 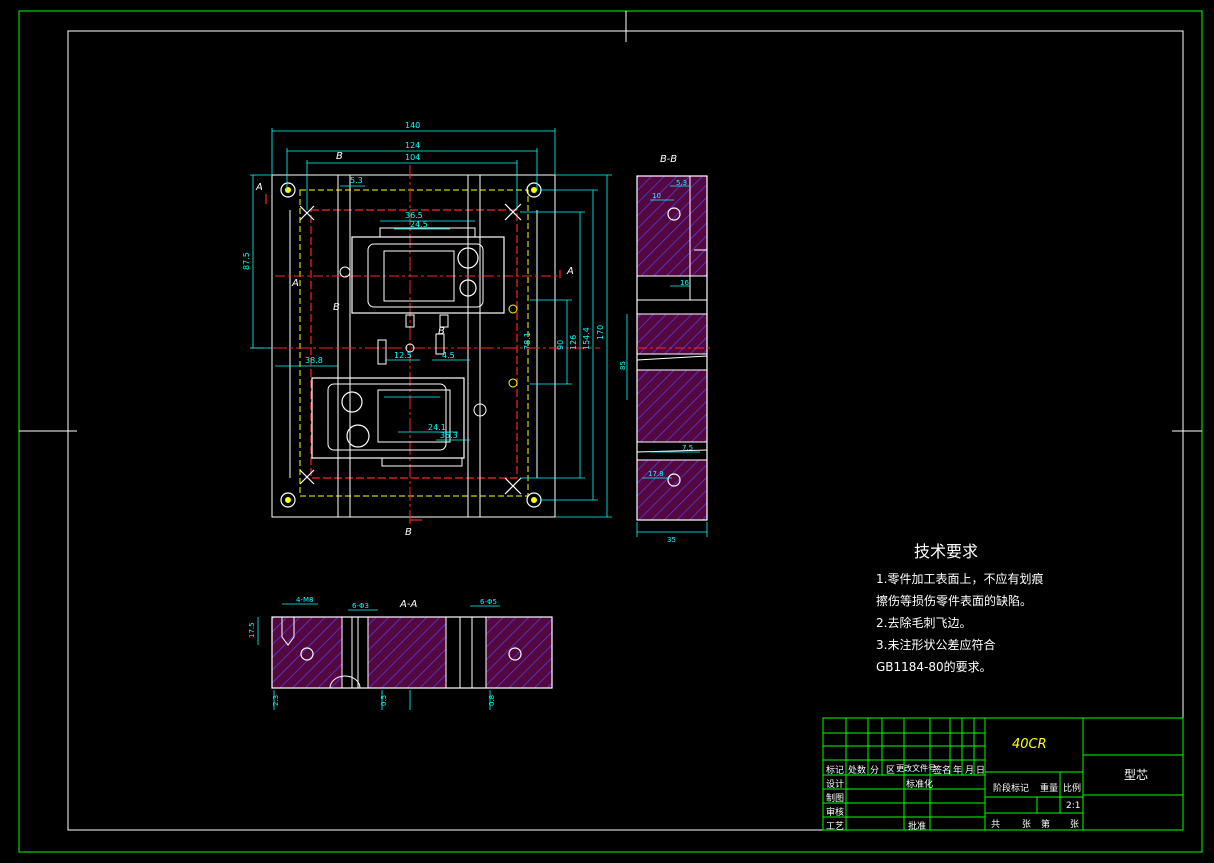 What do you see at coordinates (875, 771) in the screenshot?
I see `header-part: 分` at bounding box center [875, 771].